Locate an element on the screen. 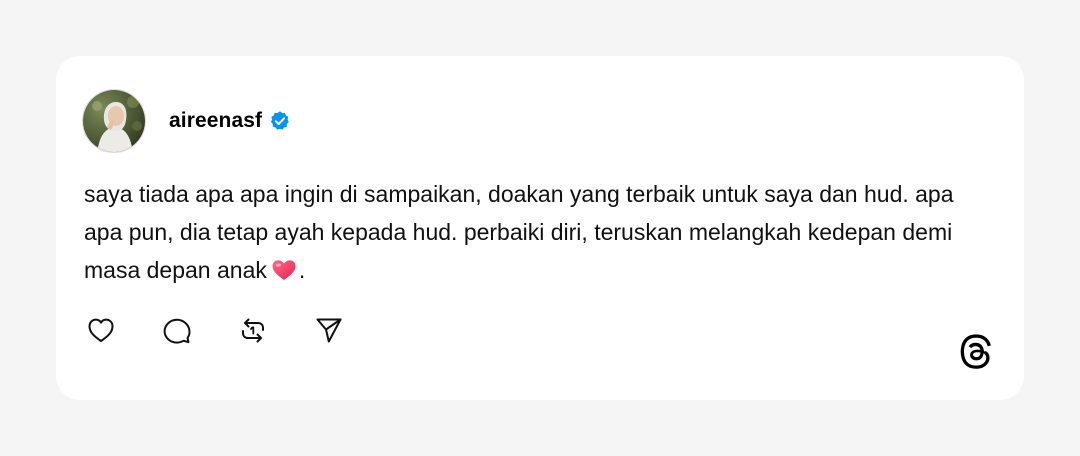  like-button is located at coordinates (101, 330).